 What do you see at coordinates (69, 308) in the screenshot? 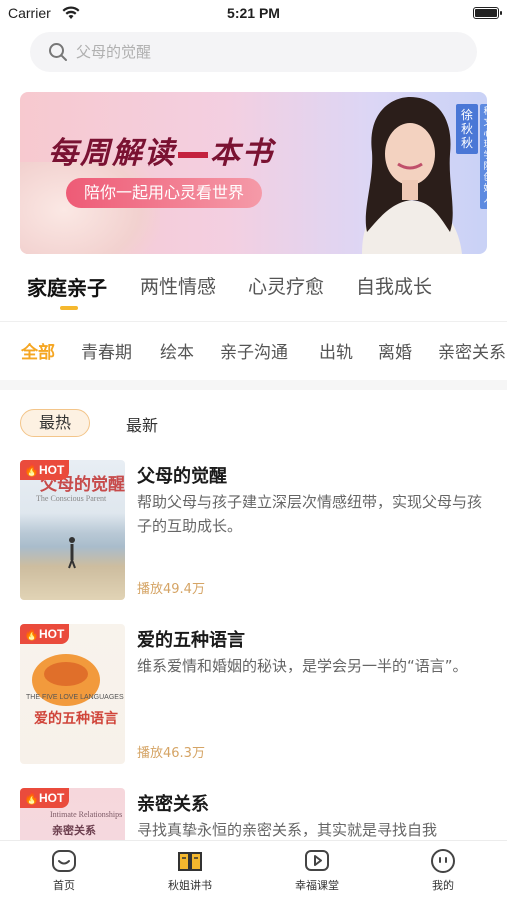
I see `active-tab-indicator` at bounding box center [69, 308].